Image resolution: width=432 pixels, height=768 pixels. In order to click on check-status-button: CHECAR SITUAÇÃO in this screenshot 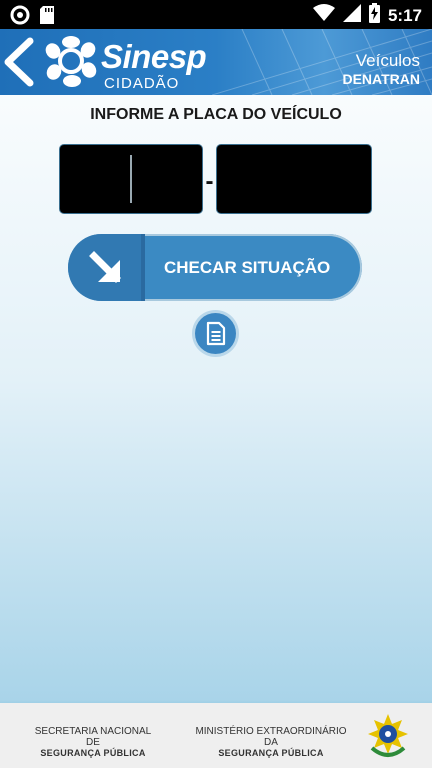, I will do `click(215, 267)`.